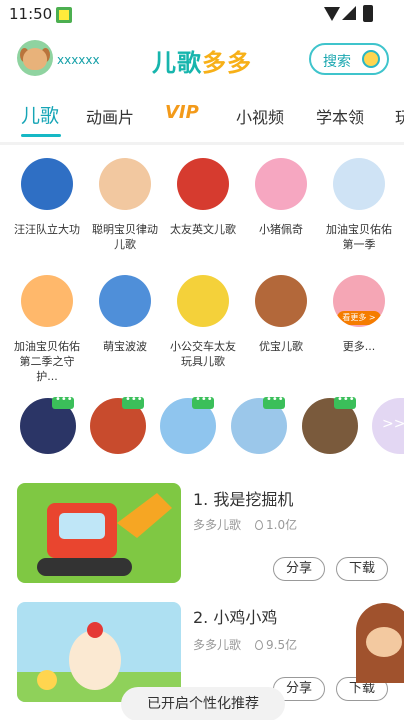 The width and height of the screenshot is (404, 720). I want to click on search-button: 搜索, so click(349, 59).